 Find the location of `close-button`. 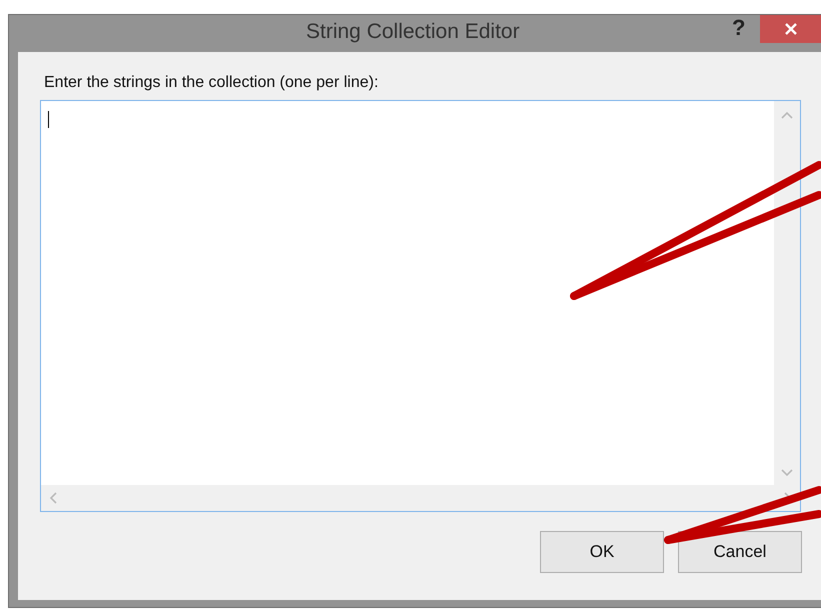

close-button is located at coordinates (790, 29).